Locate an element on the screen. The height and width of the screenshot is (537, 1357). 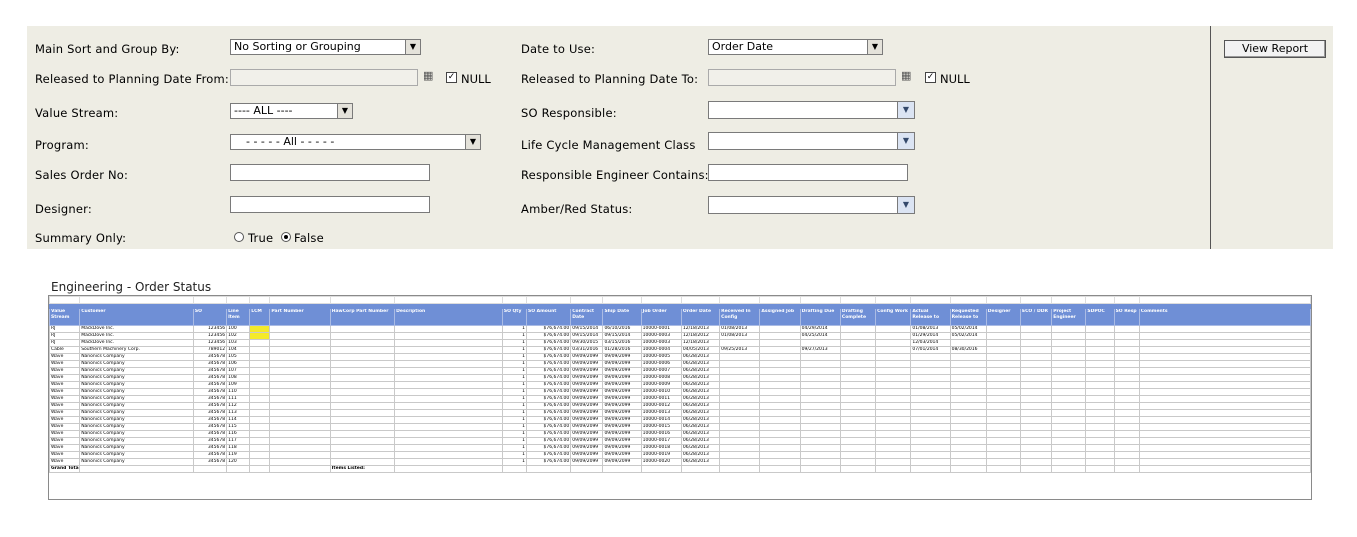
rtp-to-null-checkbox: ✓ is located at coordinates (930, 77).